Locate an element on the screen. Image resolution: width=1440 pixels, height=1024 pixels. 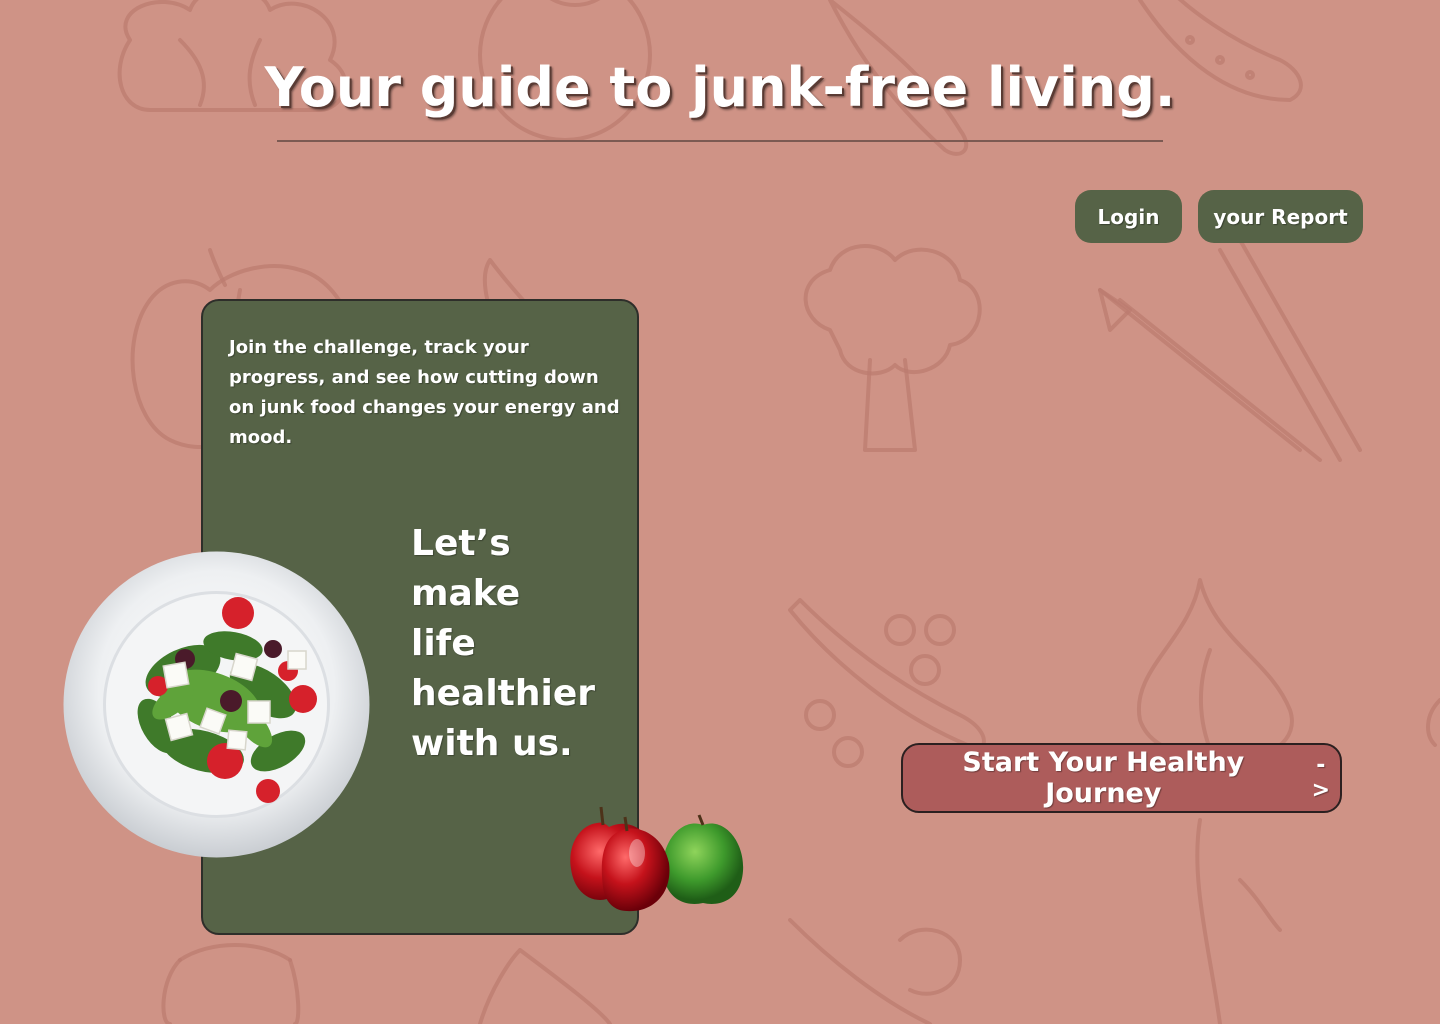
start-journey-button: Start Your Healthy Journey -> is located at coordinates (1121, 778).